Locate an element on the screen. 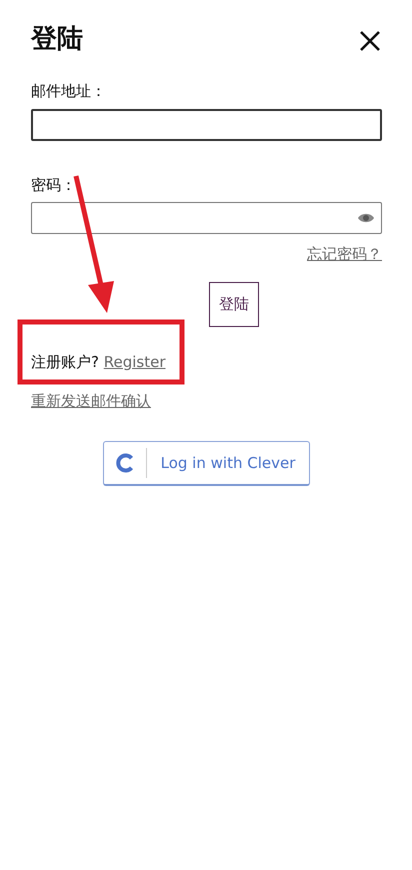 The width and height of the screenshot is (412, 870). field-label: 邮件地址： is located at coordinates (68, 91).